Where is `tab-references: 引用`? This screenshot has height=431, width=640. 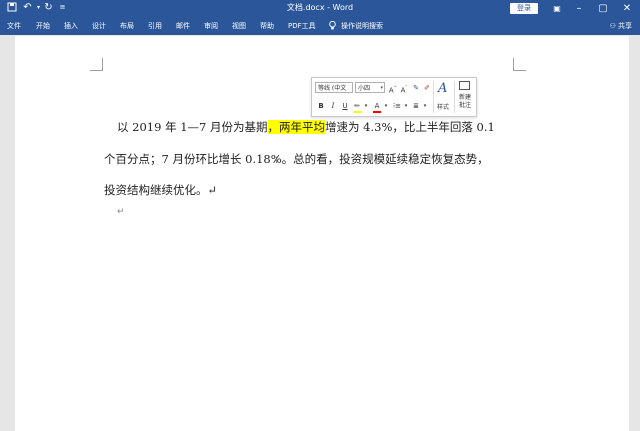
tab-references: 引用 is located at coordinates (155, 26).